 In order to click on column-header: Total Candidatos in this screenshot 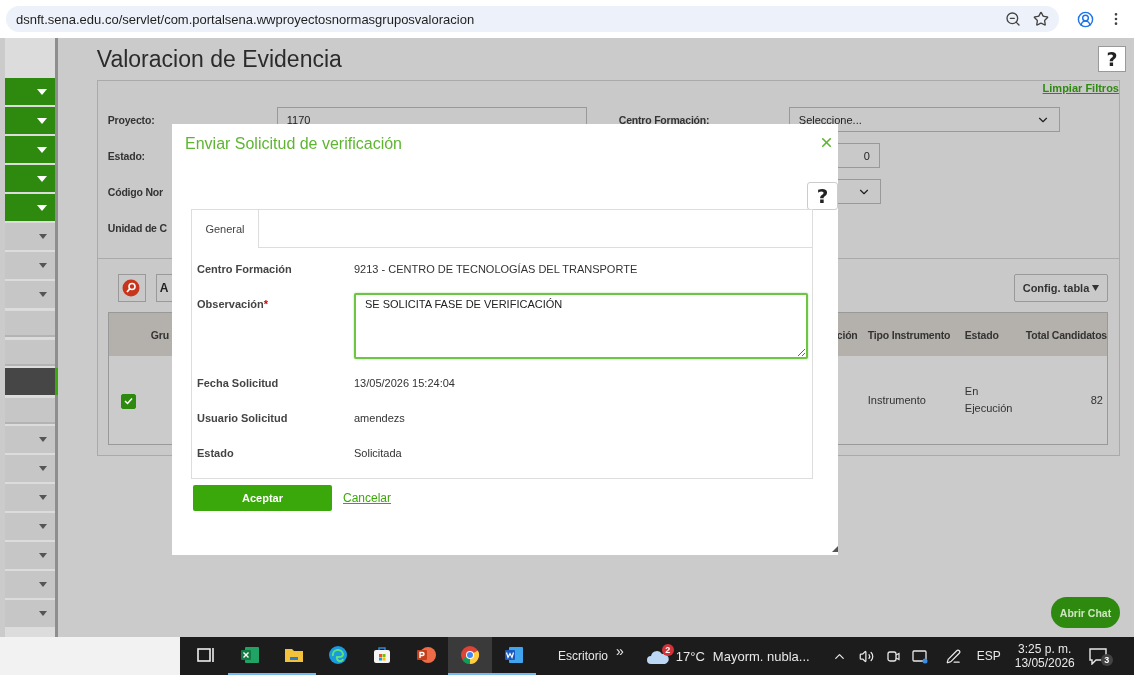, I will do `click(1066, 334)`.